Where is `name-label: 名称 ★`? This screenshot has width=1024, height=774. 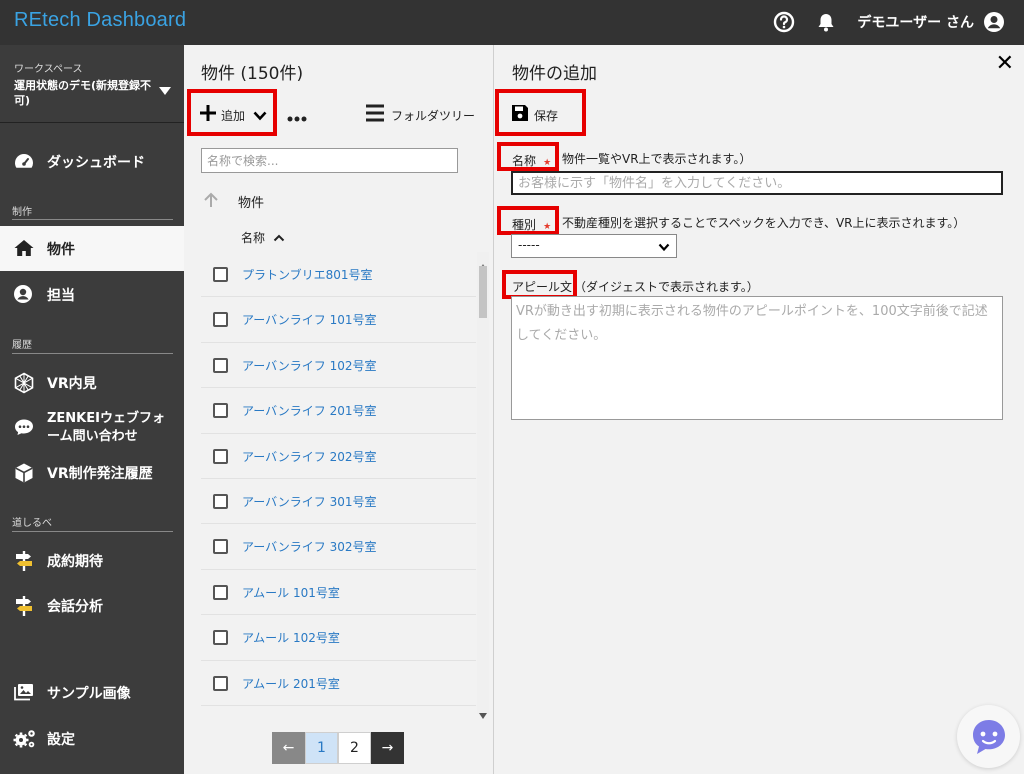 name-label: 名称 ★ is located at coordinates (531, 159).